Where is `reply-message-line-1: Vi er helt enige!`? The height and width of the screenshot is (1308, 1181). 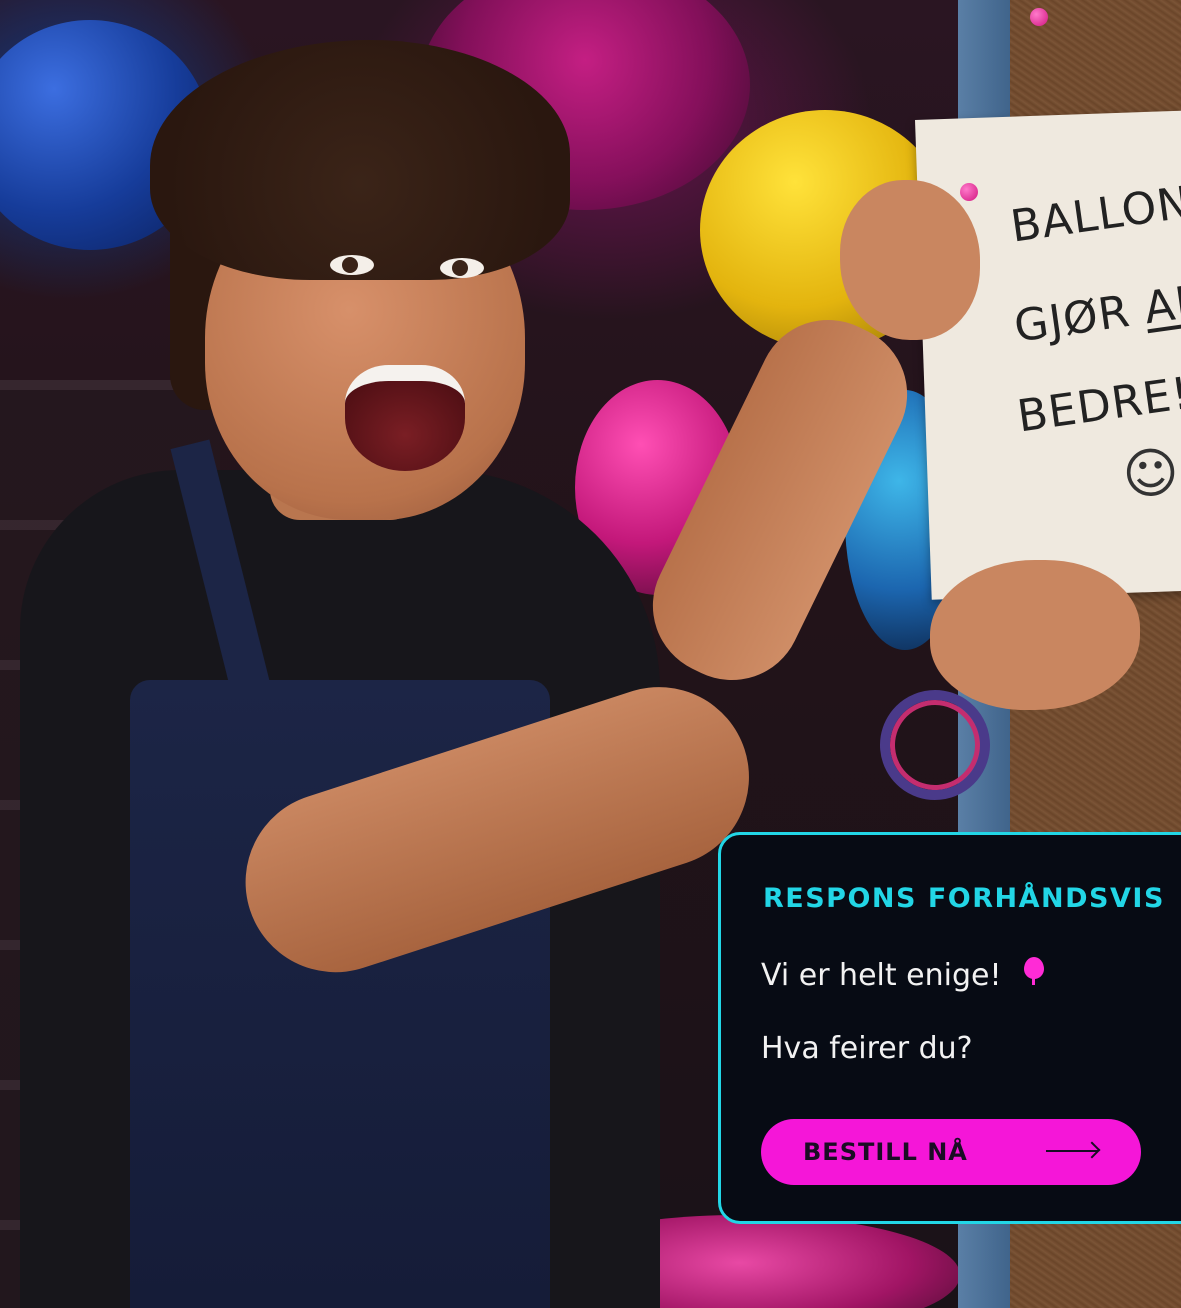
reply-message-line-1: Vi er helt enige! is located at coordinates (902, 975).